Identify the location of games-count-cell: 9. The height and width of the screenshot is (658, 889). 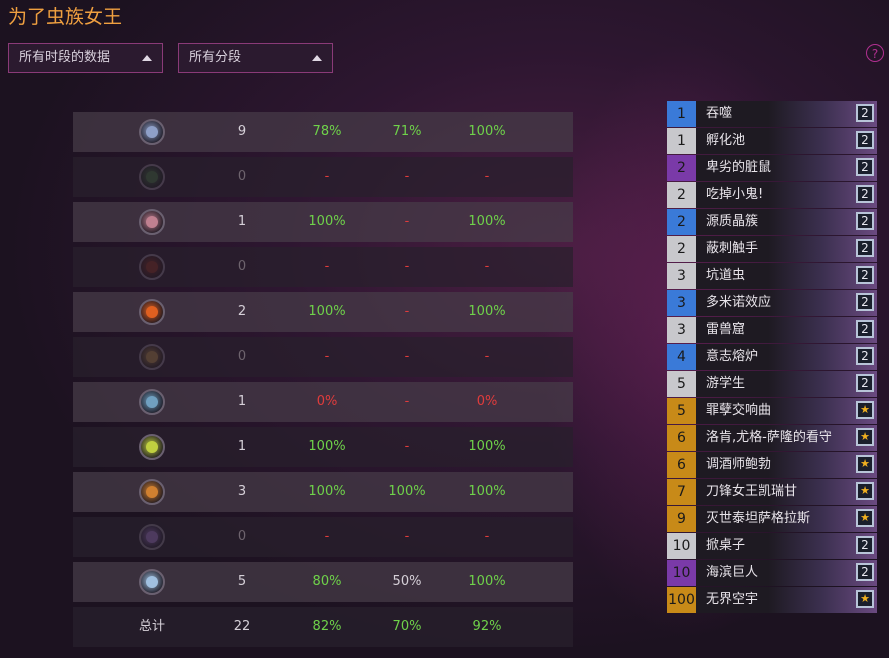
(242, 131).